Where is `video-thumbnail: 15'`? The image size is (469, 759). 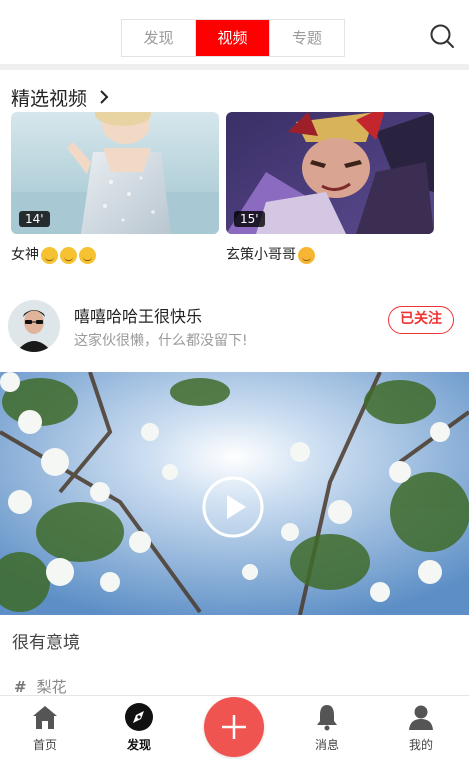 video-thumbnail: 15' is located at coordinates (330, 173).